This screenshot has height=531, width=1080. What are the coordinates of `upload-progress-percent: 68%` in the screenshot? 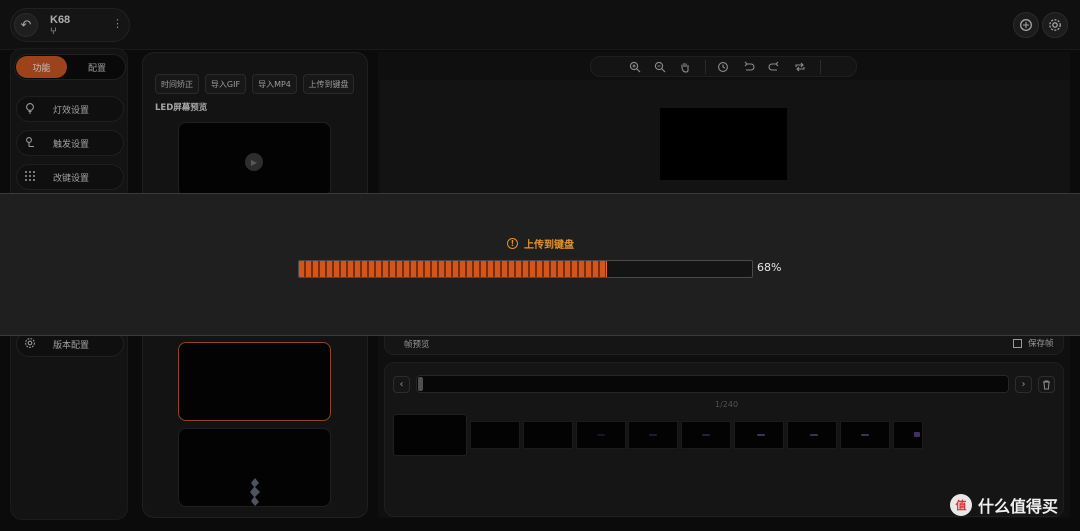 It's located at (769, 267).